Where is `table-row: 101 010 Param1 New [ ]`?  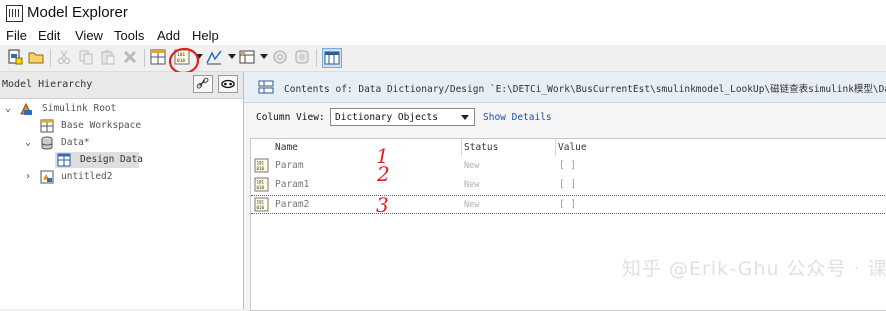 table-row: 101 010 Param1 New [ ] is located at coordinates (568, 185).